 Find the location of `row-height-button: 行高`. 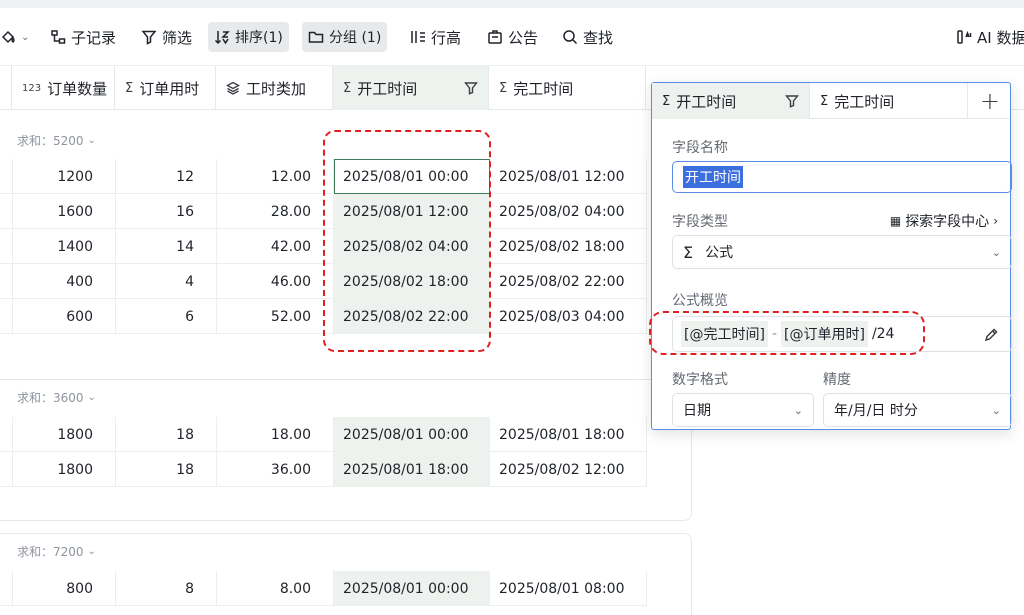

row-height-button: 行高 is located at coordinates (435, 37).